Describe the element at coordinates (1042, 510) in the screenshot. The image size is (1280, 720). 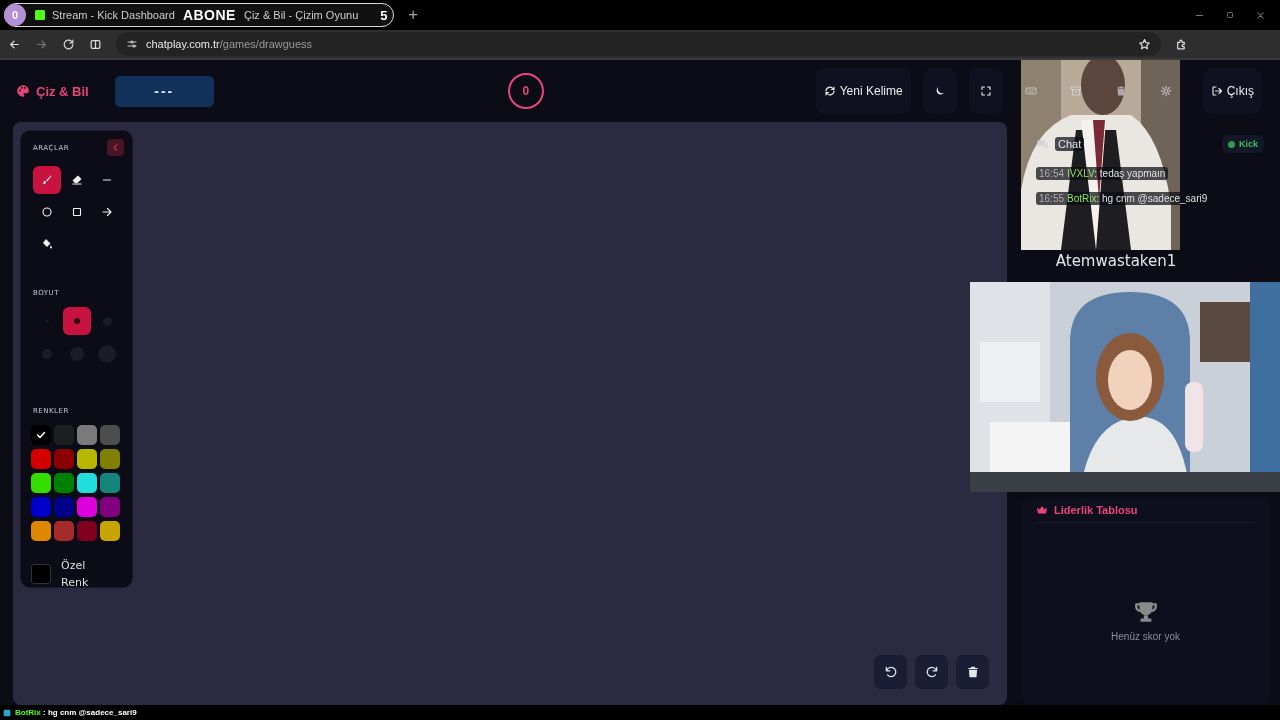
I see `crown-icon` at that location.